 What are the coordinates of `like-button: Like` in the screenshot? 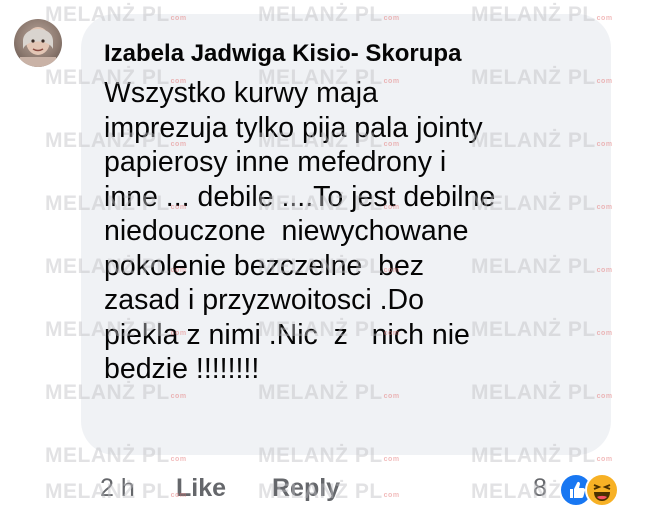 It's located at (201, 488).